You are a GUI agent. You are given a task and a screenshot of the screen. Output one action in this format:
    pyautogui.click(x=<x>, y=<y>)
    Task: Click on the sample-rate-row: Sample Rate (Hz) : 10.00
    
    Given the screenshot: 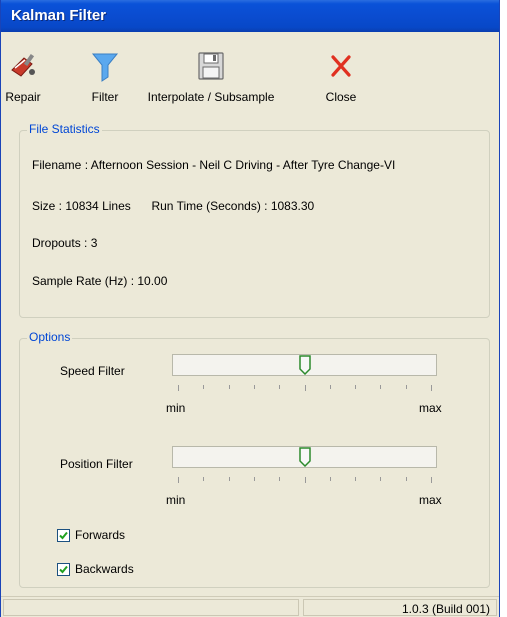 What is the action you would take?
    pyautogui.click(x=99, y=281)
    